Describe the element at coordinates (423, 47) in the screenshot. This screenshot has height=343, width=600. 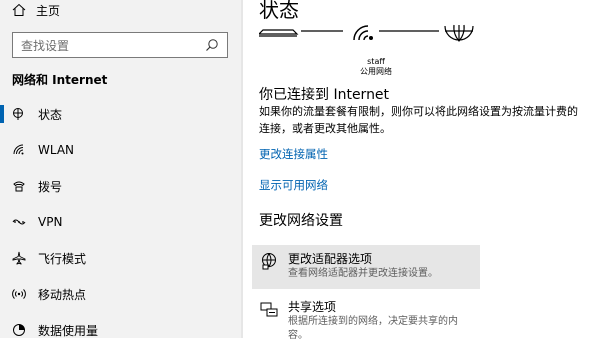
I see `network-diagram` at that location.